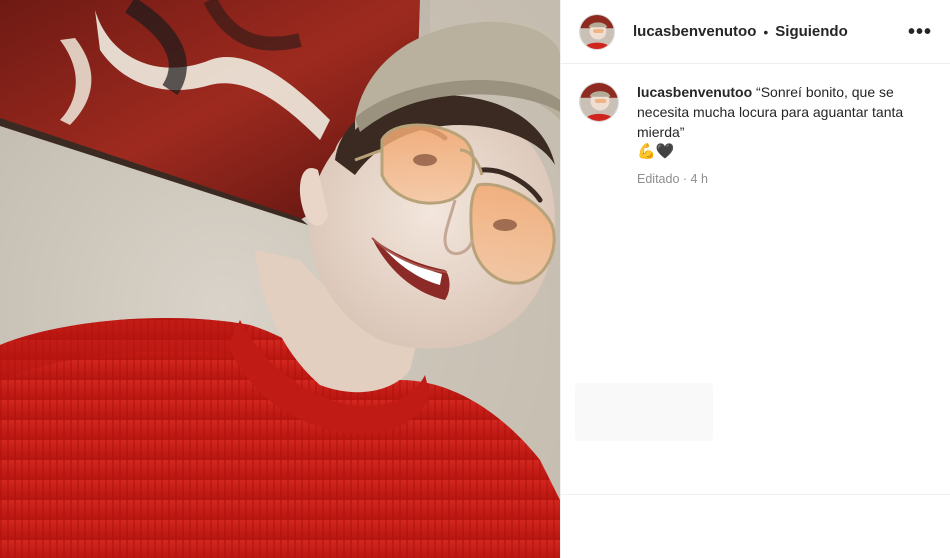  Describe the element at coordinates (920, 32) in the screenshot. I see `more-horizontal-icon: •••` at that location.